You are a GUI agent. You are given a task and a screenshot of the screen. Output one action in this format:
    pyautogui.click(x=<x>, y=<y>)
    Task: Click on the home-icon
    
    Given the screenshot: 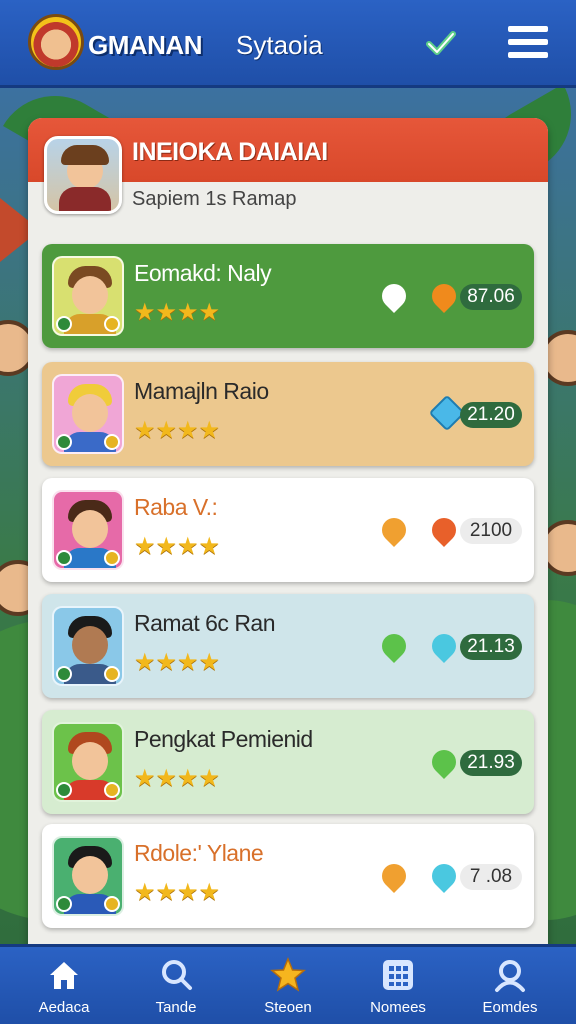 What is the action you would take?
    pyautogui.click(x=64, y=975)
    